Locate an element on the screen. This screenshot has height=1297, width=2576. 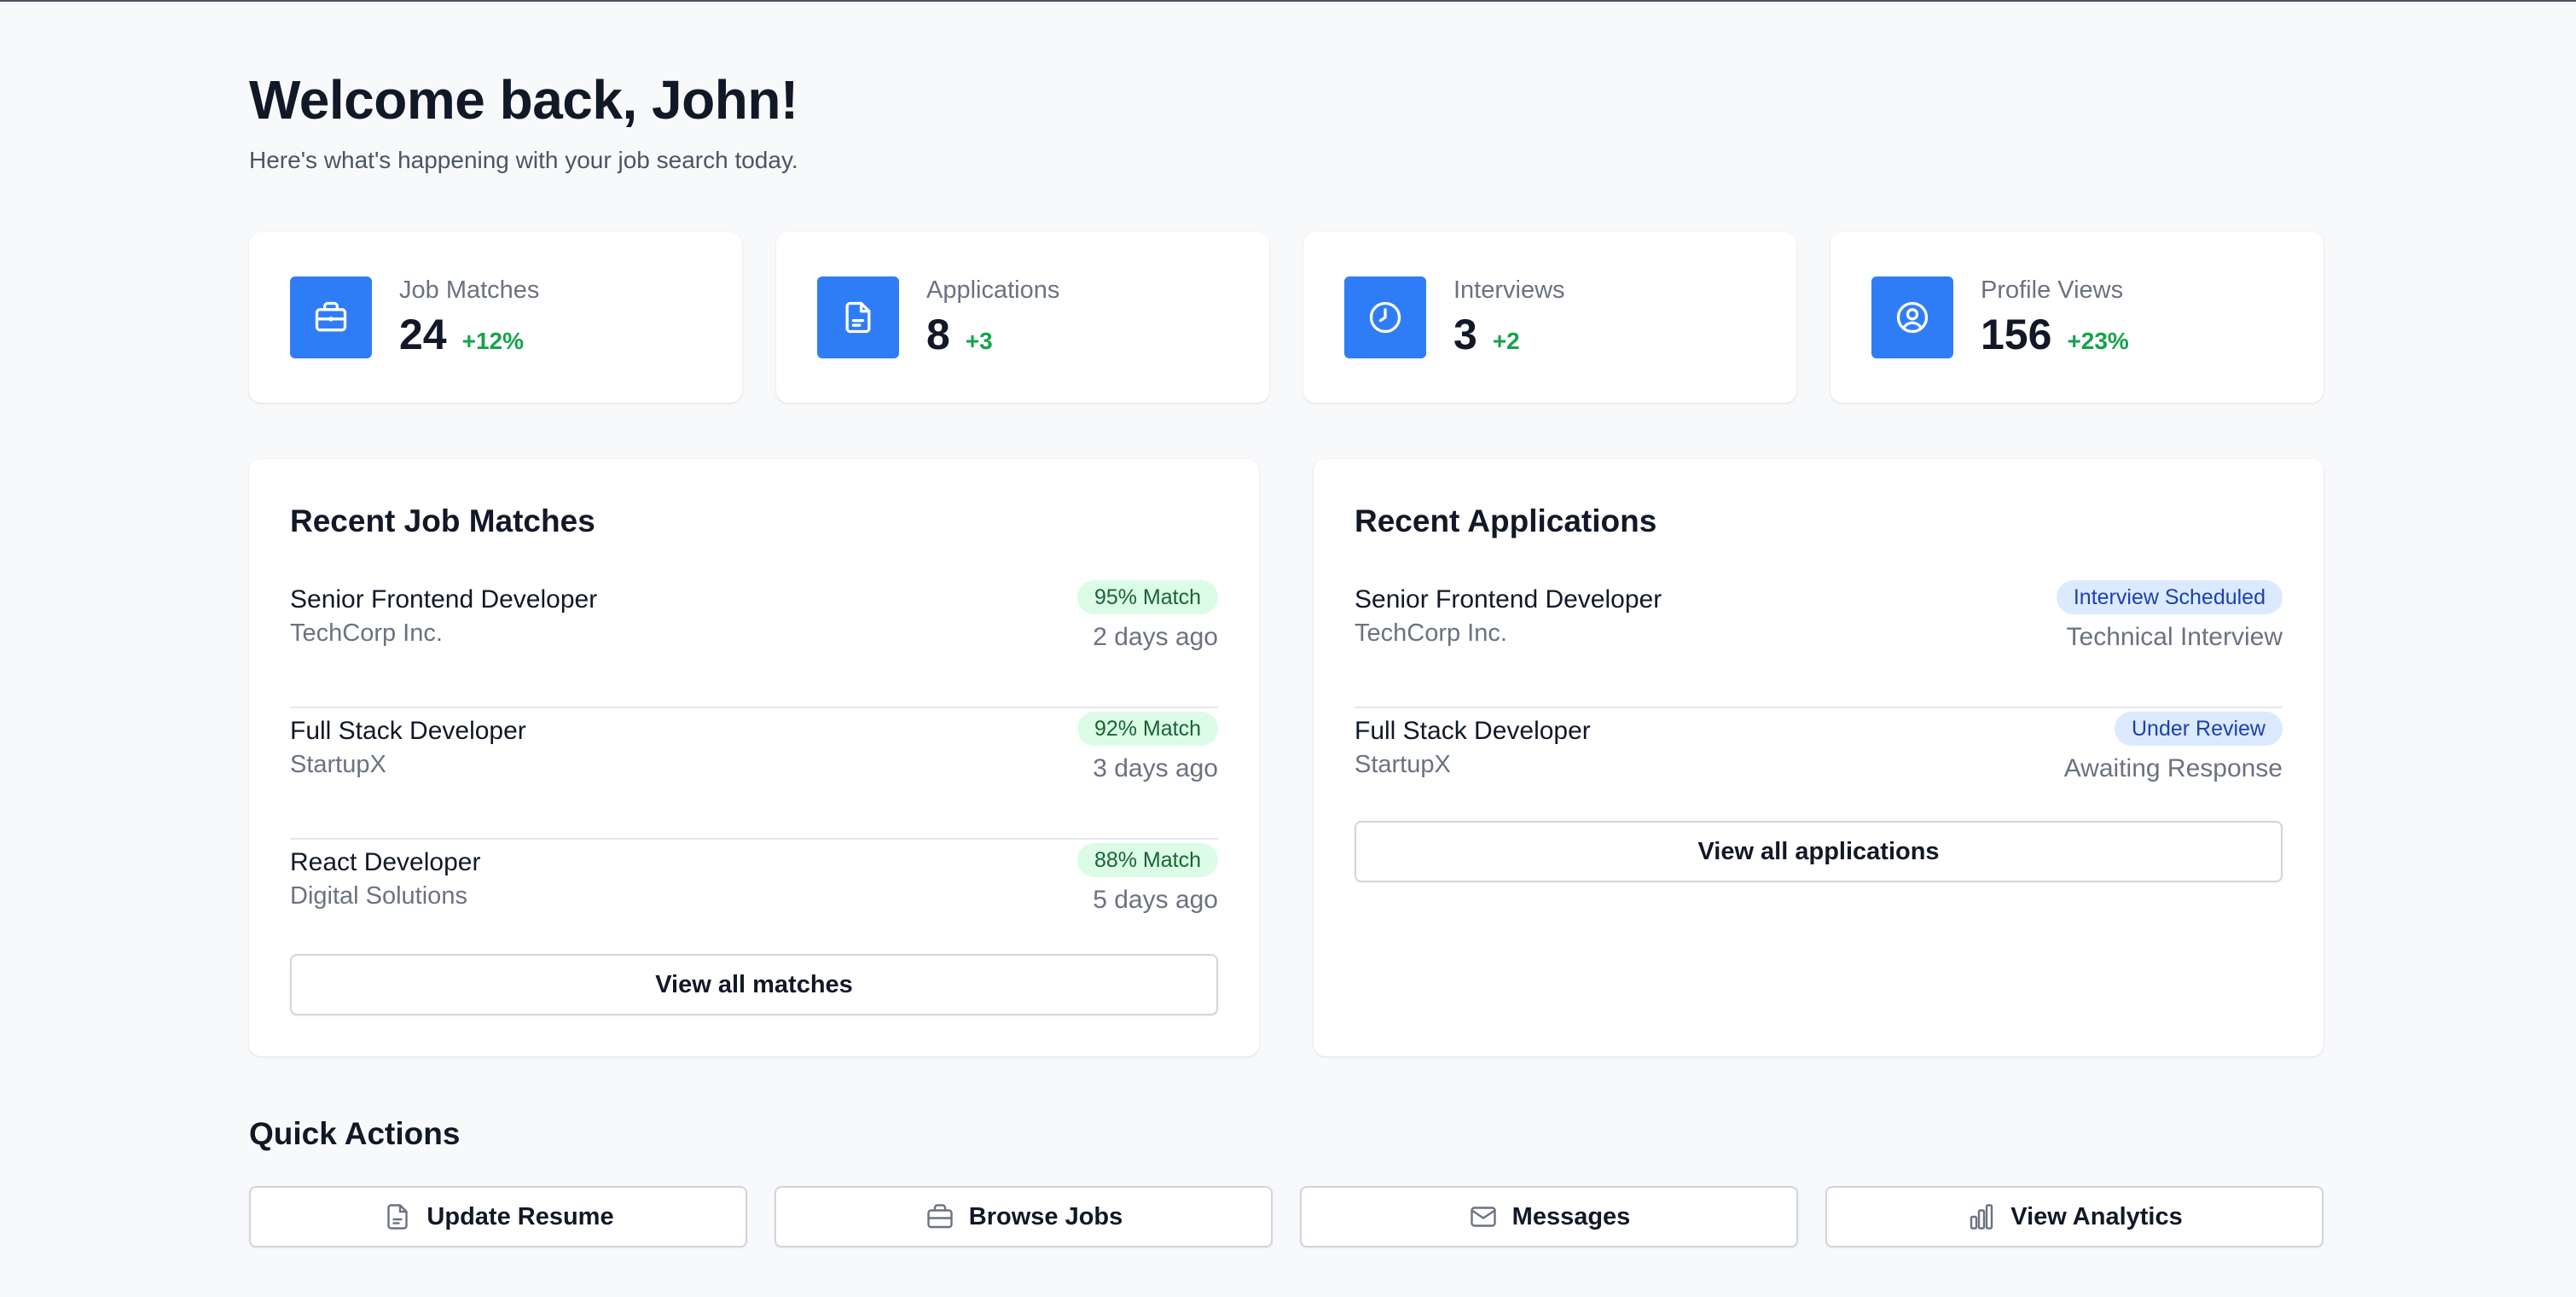
stat-value: 8 is located at coordinates (938, 334).